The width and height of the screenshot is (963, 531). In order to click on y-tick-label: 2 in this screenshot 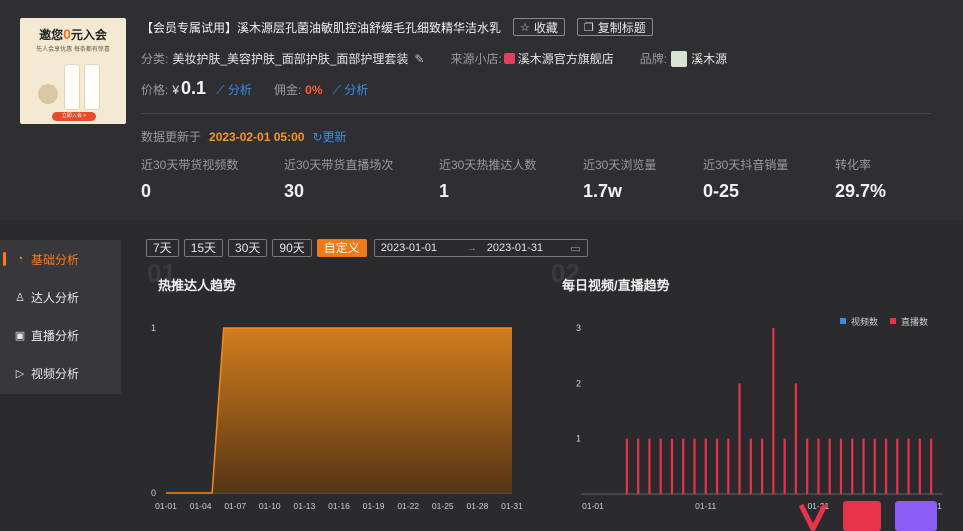, I will do `click(578, 383)`.